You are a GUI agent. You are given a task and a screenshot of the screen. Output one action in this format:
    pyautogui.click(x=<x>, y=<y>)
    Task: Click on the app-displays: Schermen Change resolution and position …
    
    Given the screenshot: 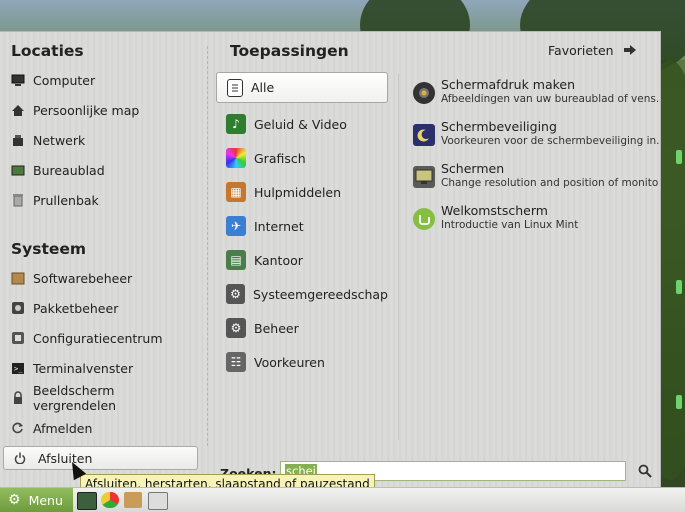 What is the action you would take?
    pyautogui.click(x=536, y=180)
    